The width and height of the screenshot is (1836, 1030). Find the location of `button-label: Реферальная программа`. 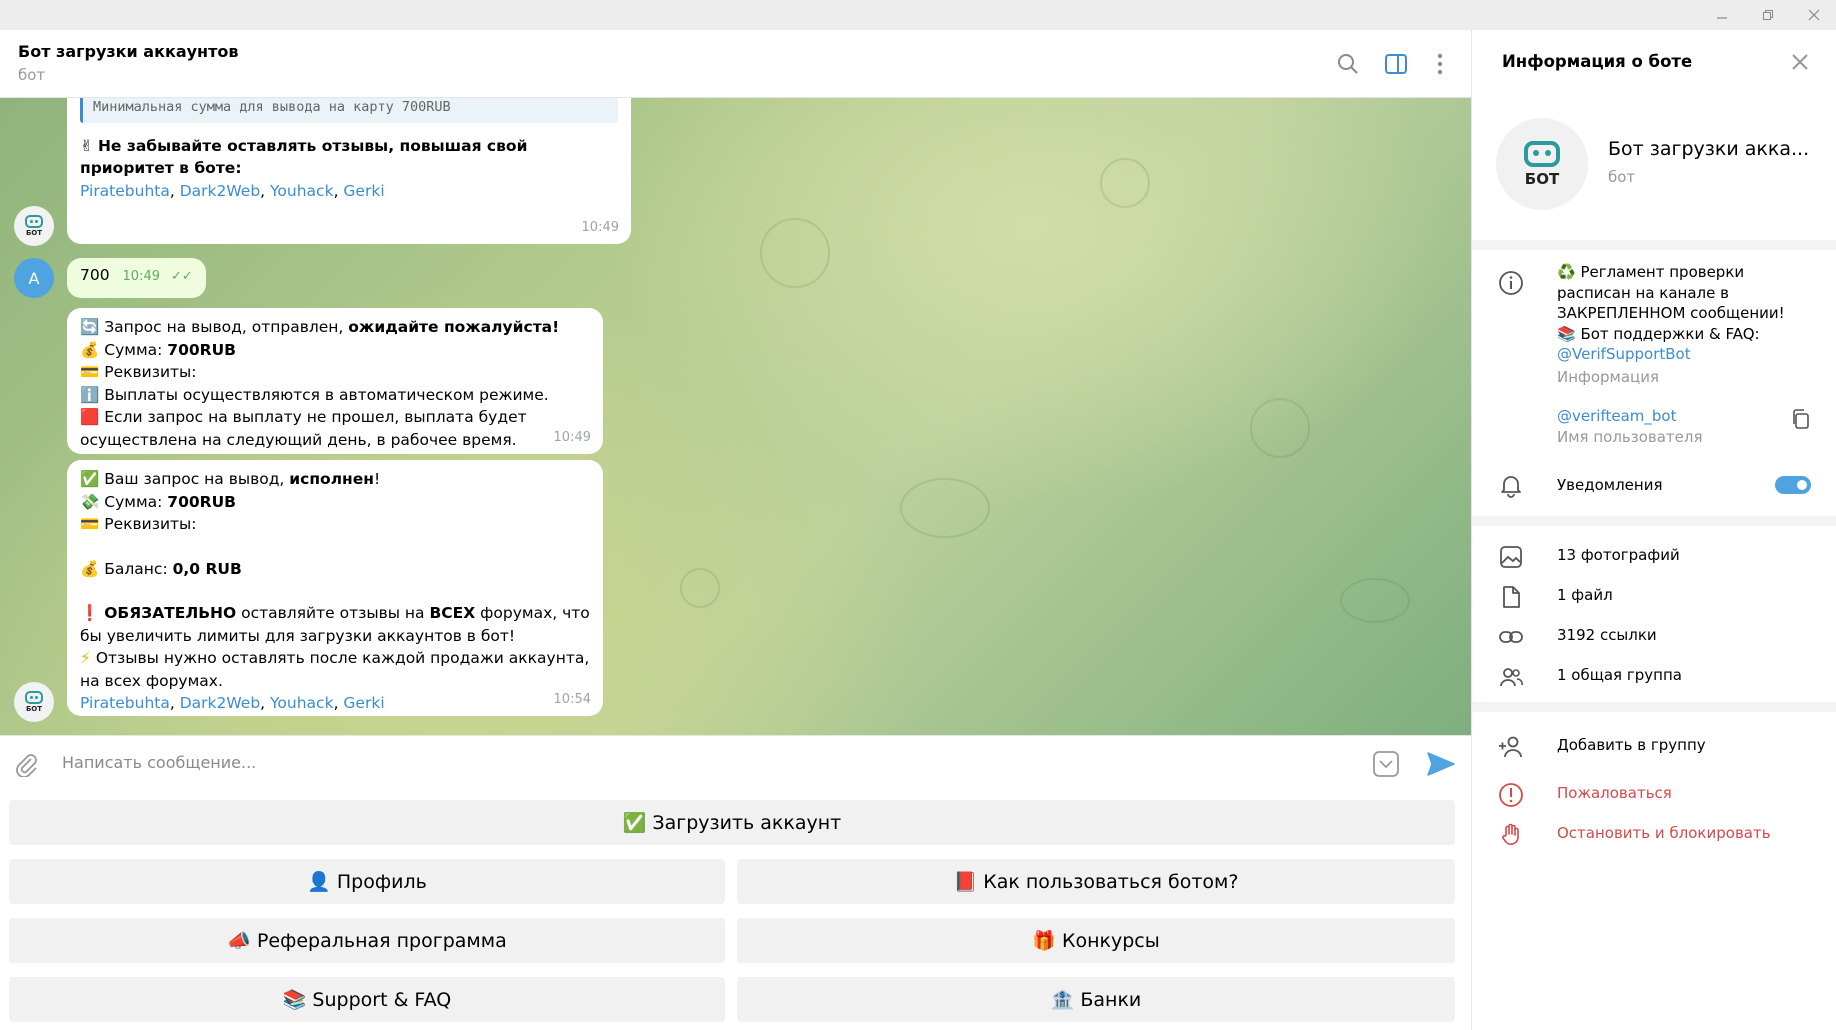

button-label: Реферальная программа is located at coordinates (381, 940).